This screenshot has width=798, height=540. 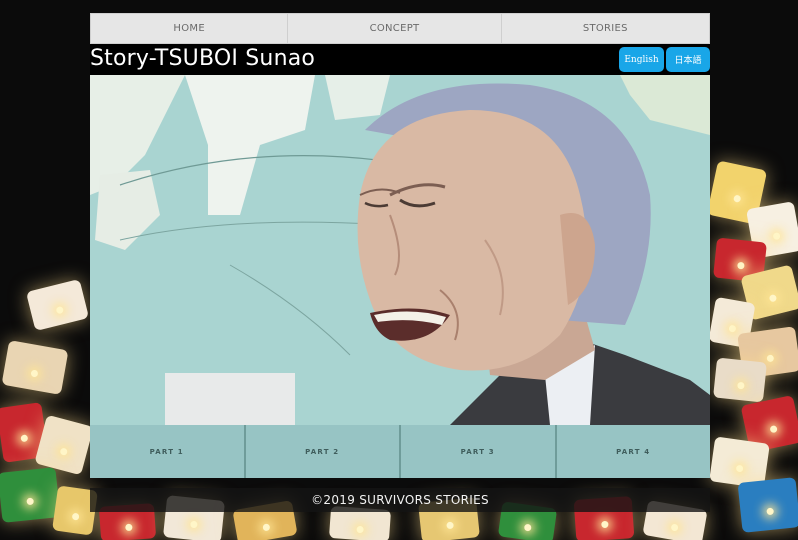 What do you see at coordinates (203, 58) in the screenshot?
I see `page-title: Story-TSUBOI Sunao` at bounding box center [203, 58].